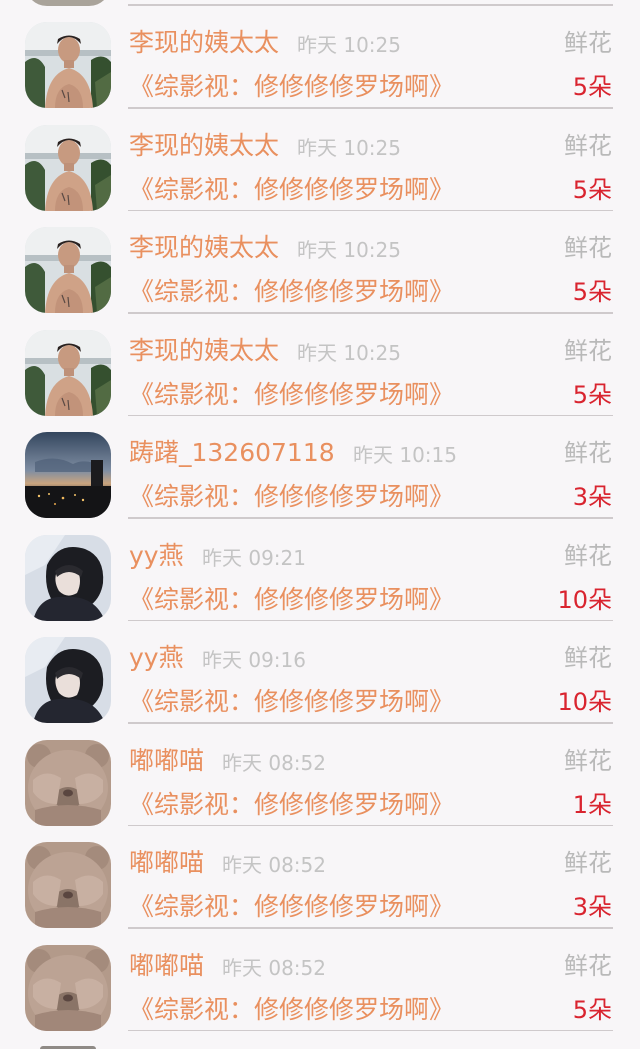  I want to click on timestamp: 昨天 09:21, so click(254, 557).